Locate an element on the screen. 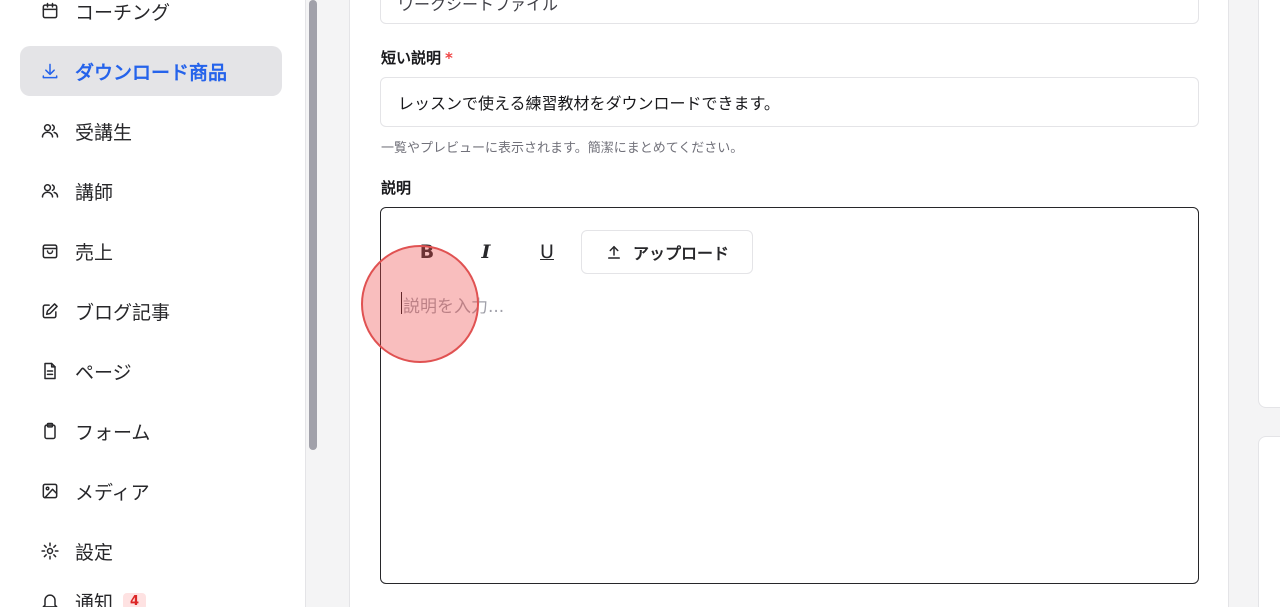 This screenshot has width=1280, height=607. short-description-label: 短い説明 * is located at coordinates (417, 58).